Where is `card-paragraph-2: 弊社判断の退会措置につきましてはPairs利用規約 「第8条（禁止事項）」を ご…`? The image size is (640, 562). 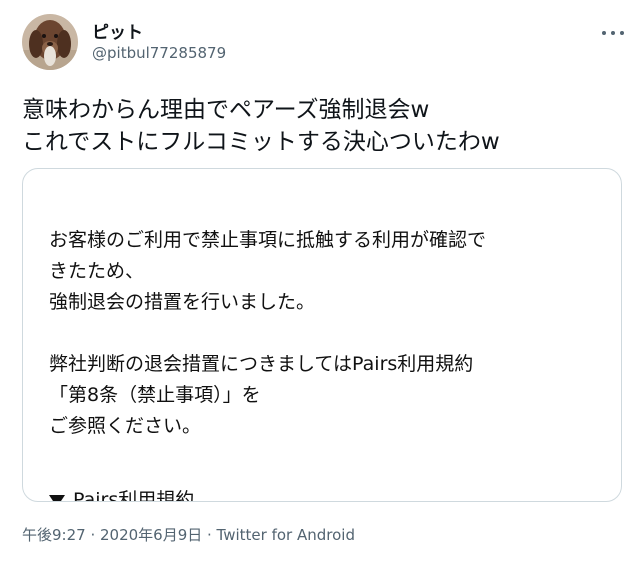 card-paragraph-2: 弊社判断の退会措置につきましてはPairs利用規約 「第8条（禁止事項）」を ご… is located at coordinates (261, 395).